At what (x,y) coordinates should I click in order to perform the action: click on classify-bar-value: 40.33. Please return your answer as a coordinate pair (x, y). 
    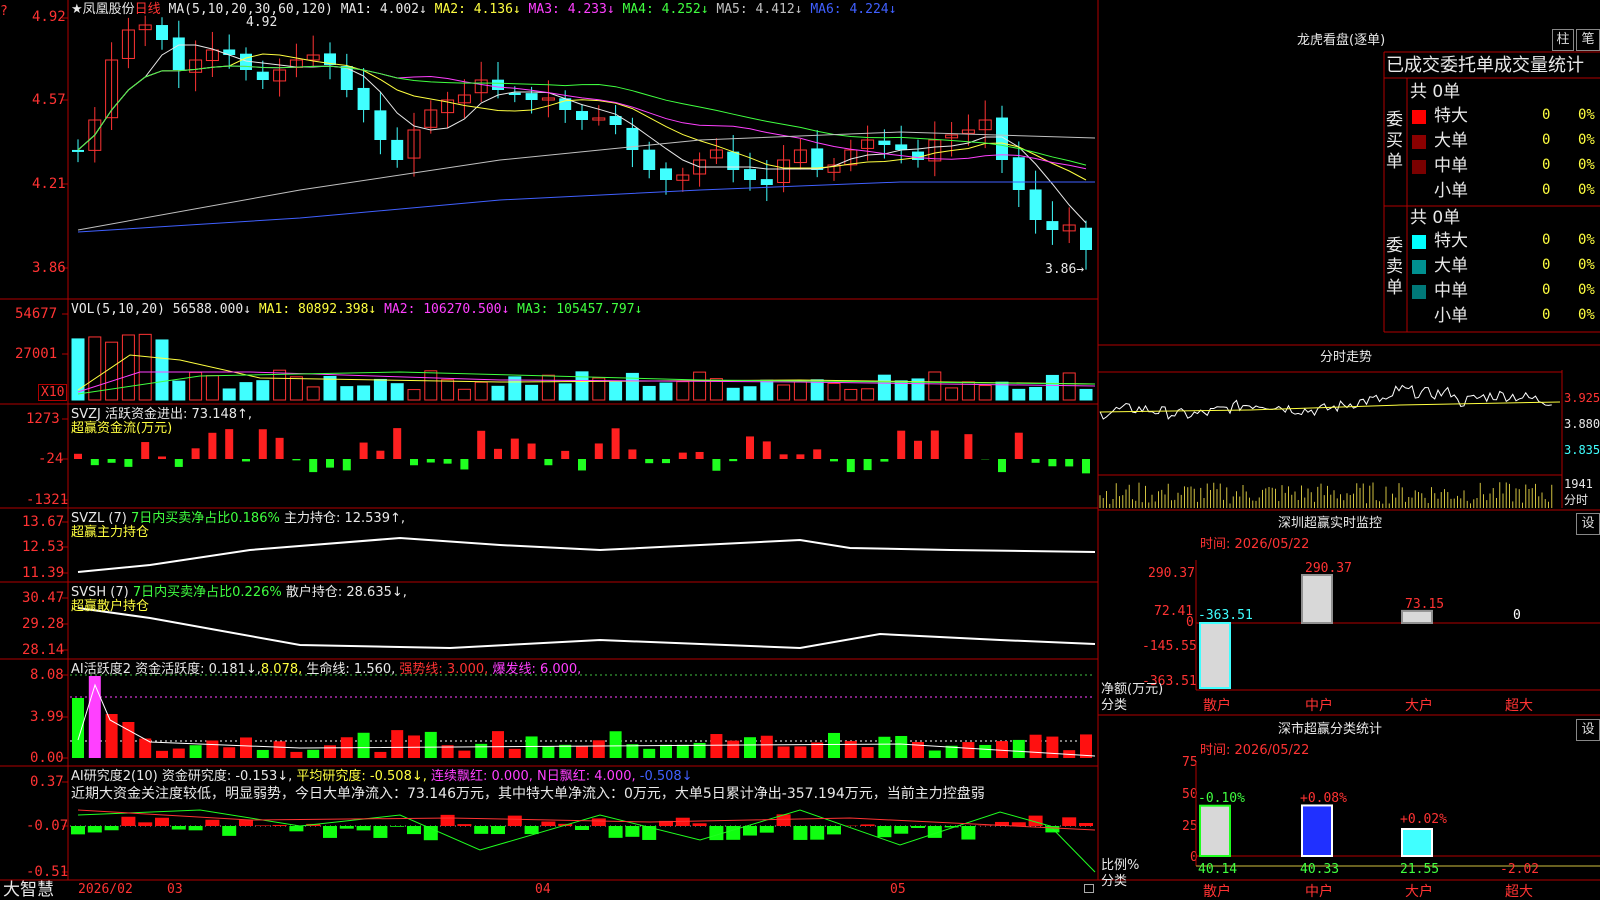
    Looking at the image, I should click on (1319, 869).